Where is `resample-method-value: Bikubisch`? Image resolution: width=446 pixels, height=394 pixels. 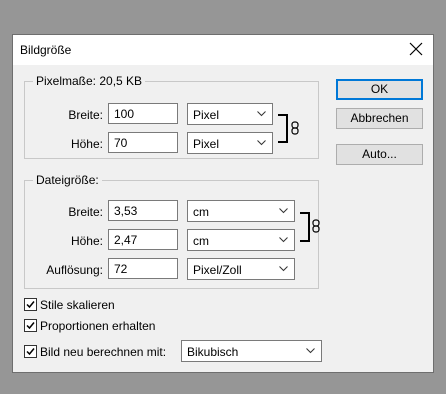
resample-method-value: Bikubisch is located at coordinates (213, 352).